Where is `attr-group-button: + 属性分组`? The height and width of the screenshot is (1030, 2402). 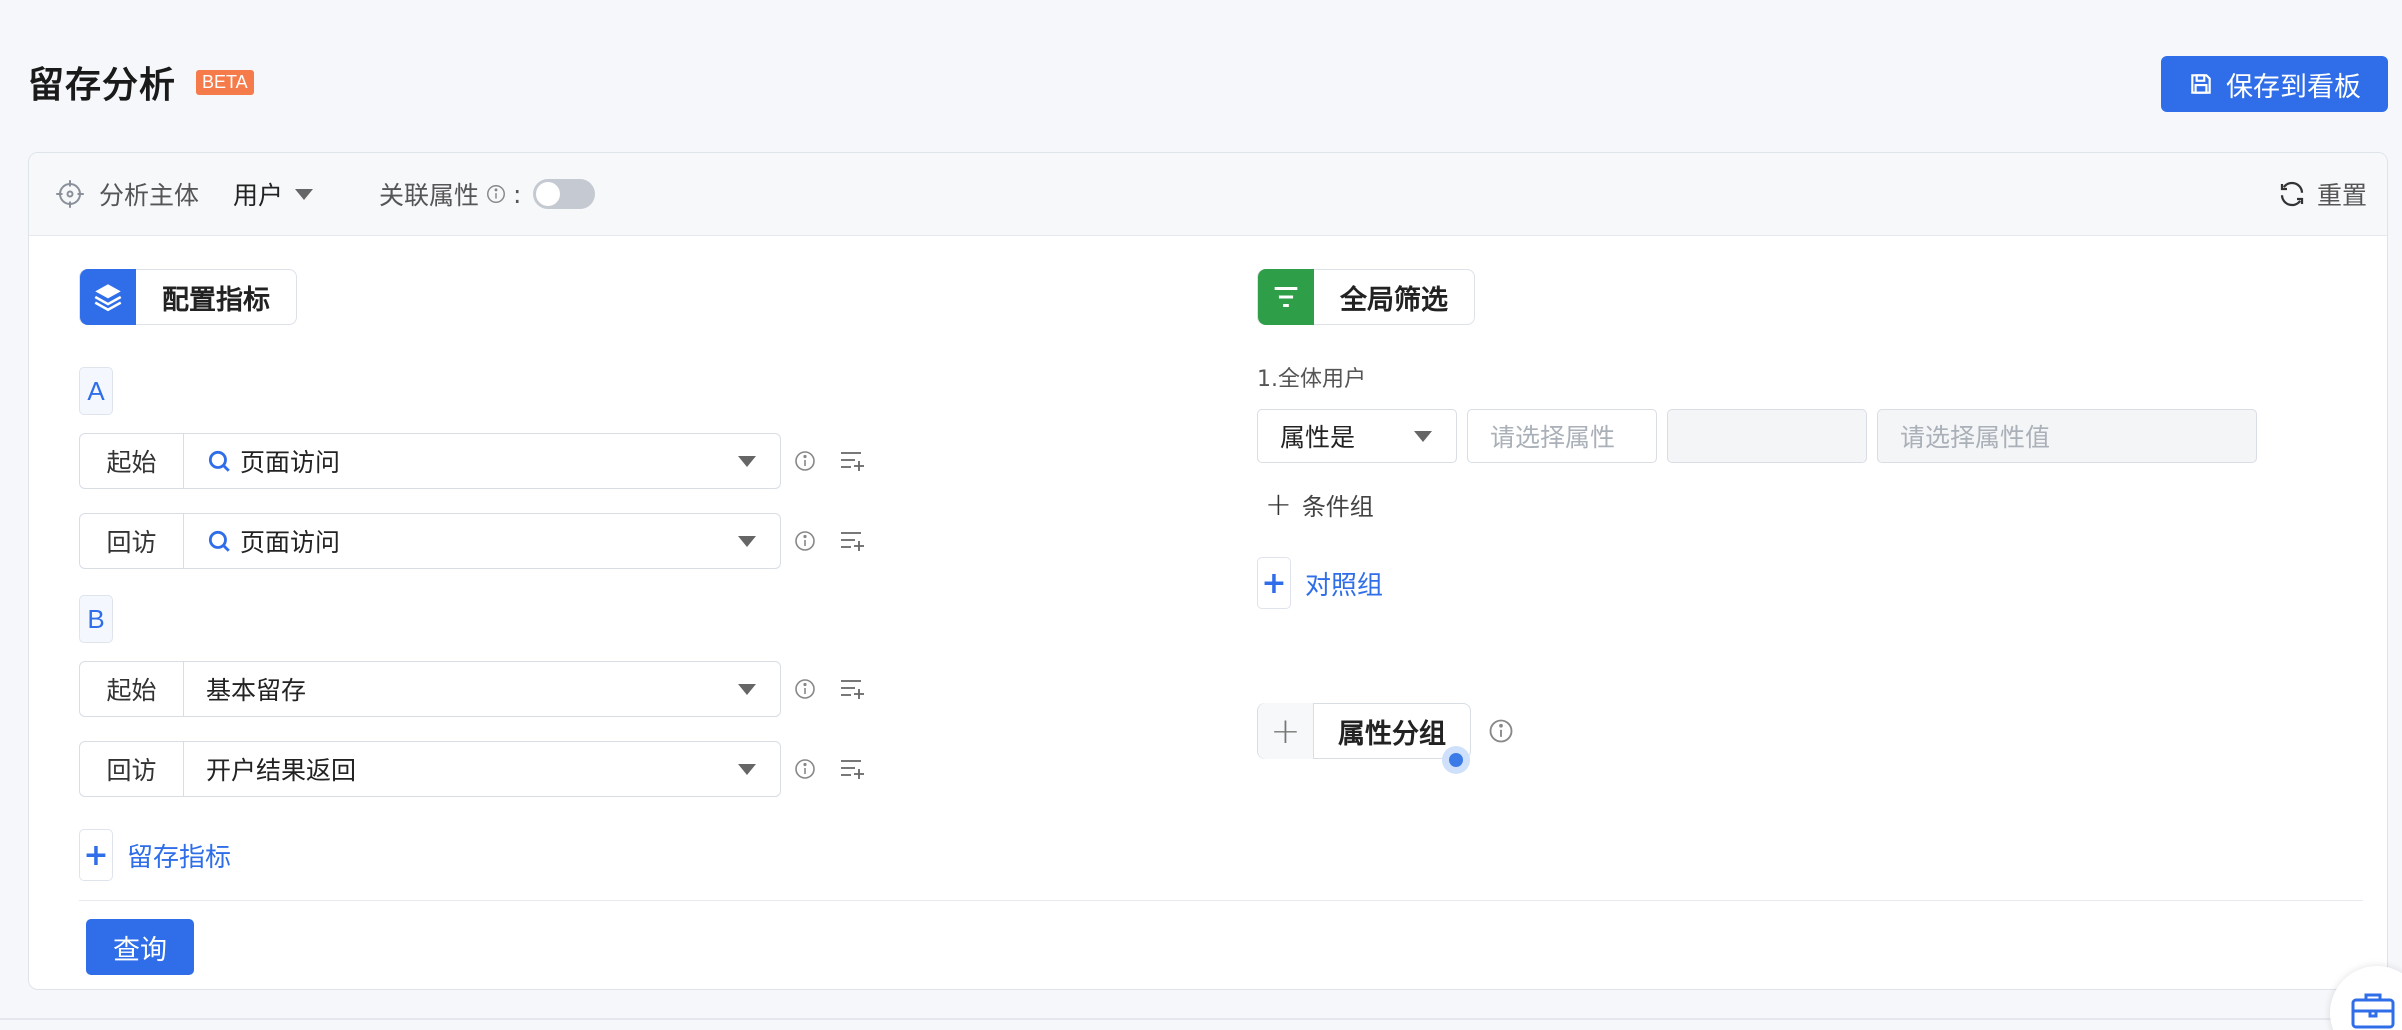
attr-group-button: + 属性分组 is located at coordinates (1364, 738).